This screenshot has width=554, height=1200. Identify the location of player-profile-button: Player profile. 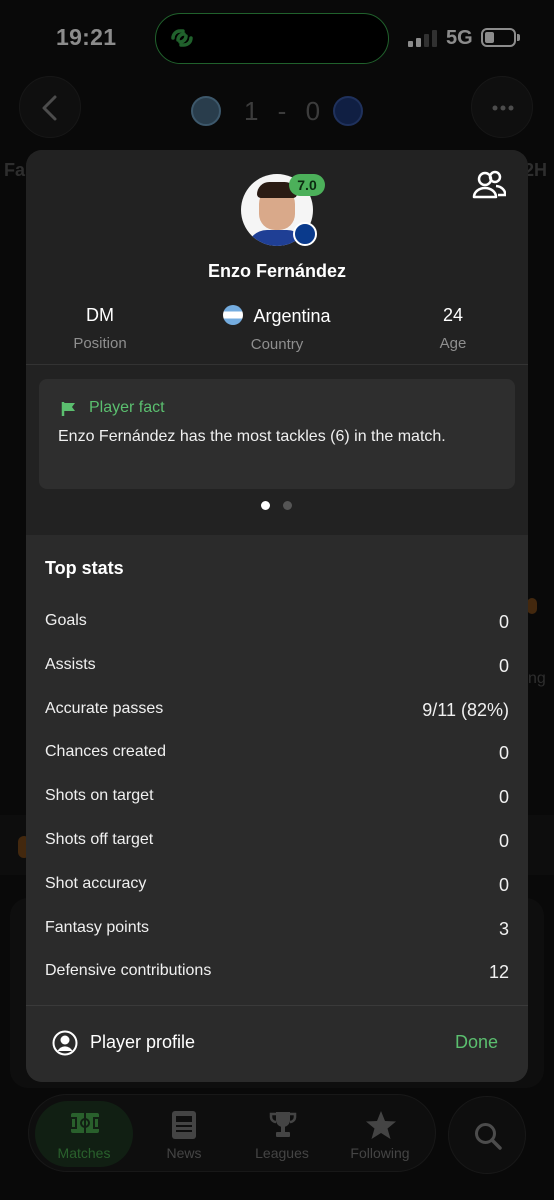
(142, 1042).